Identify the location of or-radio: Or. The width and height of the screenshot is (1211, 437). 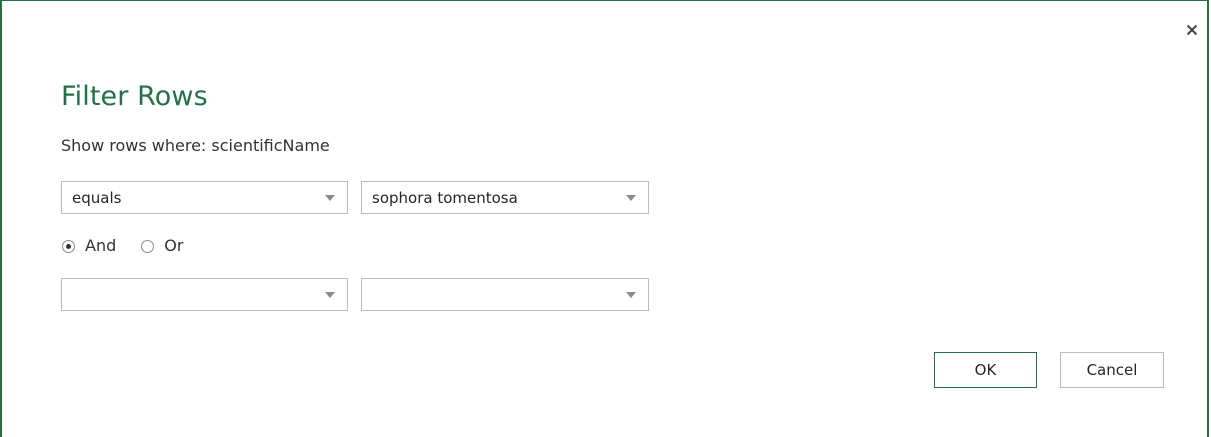
(161, 246).